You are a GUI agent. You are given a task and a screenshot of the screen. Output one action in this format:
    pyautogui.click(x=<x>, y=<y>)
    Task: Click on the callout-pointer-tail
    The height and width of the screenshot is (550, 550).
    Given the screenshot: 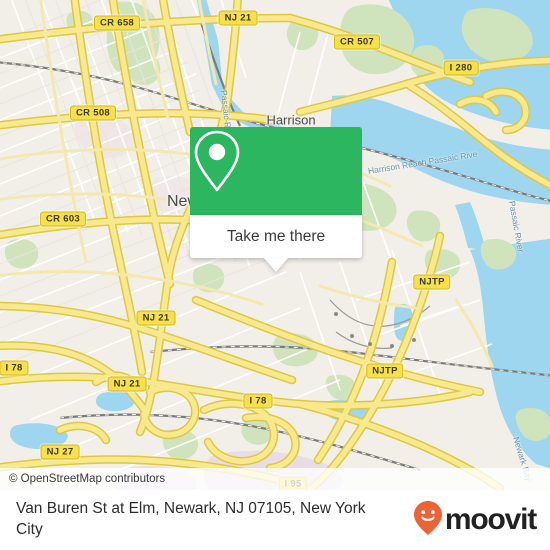 What is the action you would take?
    pyautogui.click(x=276, y=265)
    